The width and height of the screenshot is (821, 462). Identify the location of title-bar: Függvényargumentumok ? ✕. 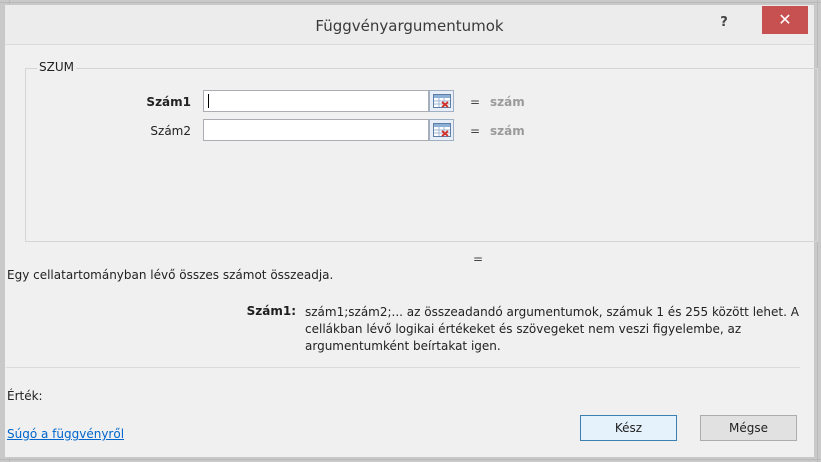
(409, 25).